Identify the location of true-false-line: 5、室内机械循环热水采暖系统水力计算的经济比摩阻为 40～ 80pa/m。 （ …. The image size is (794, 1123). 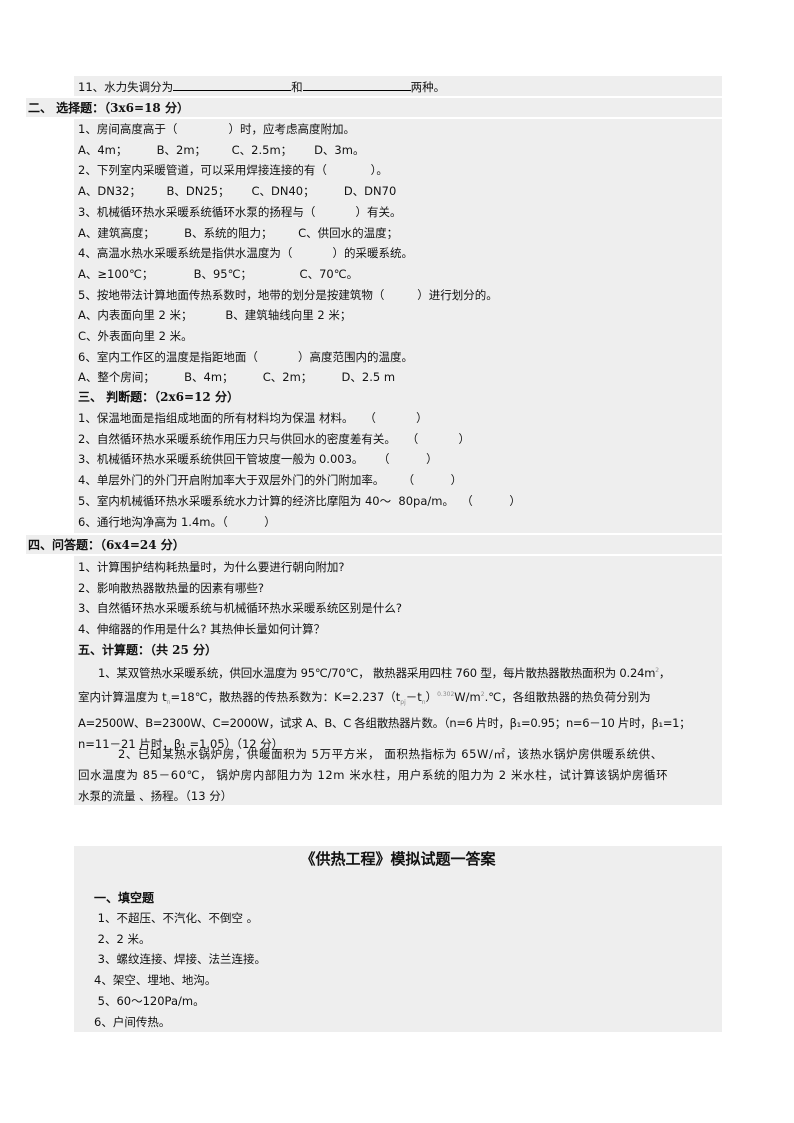
(299, 500).